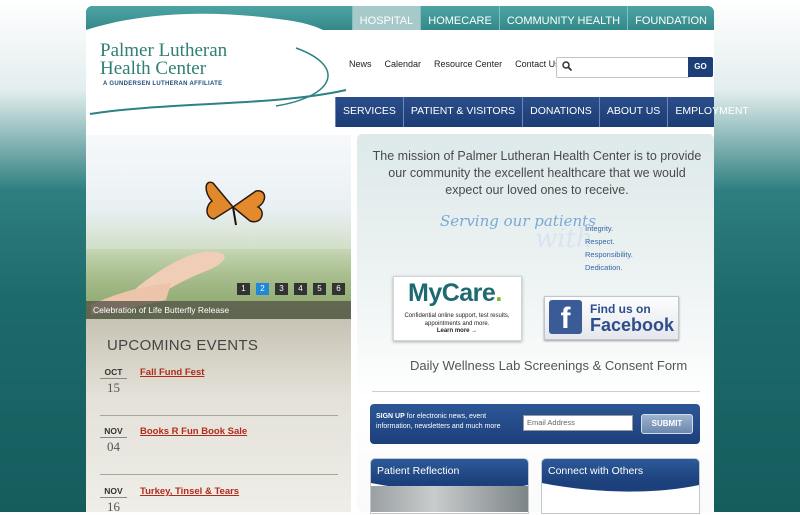 The height and width of the screenshot is (515, 800). Describe the element at coordinates (300, 289) in the screenshot. I see `slide-dot-4: 4` at that location.